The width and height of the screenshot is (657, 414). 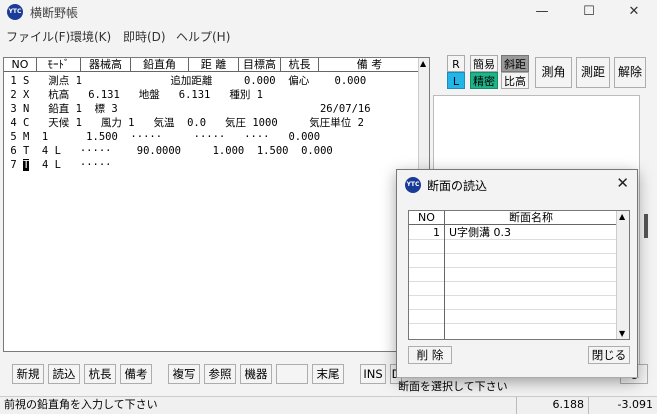 I want to click on delete-button: 削 除, so click(x=430, y=355).